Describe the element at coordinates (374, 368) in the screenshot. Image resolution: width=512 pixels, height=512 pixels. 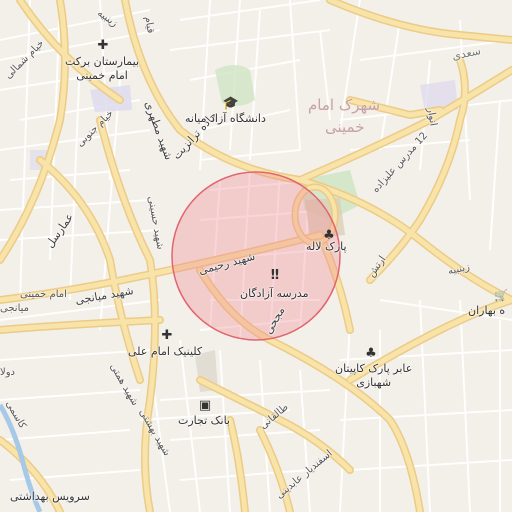
I see `poi-passage-line-1: عابر پارک کاپیتان` at that location.